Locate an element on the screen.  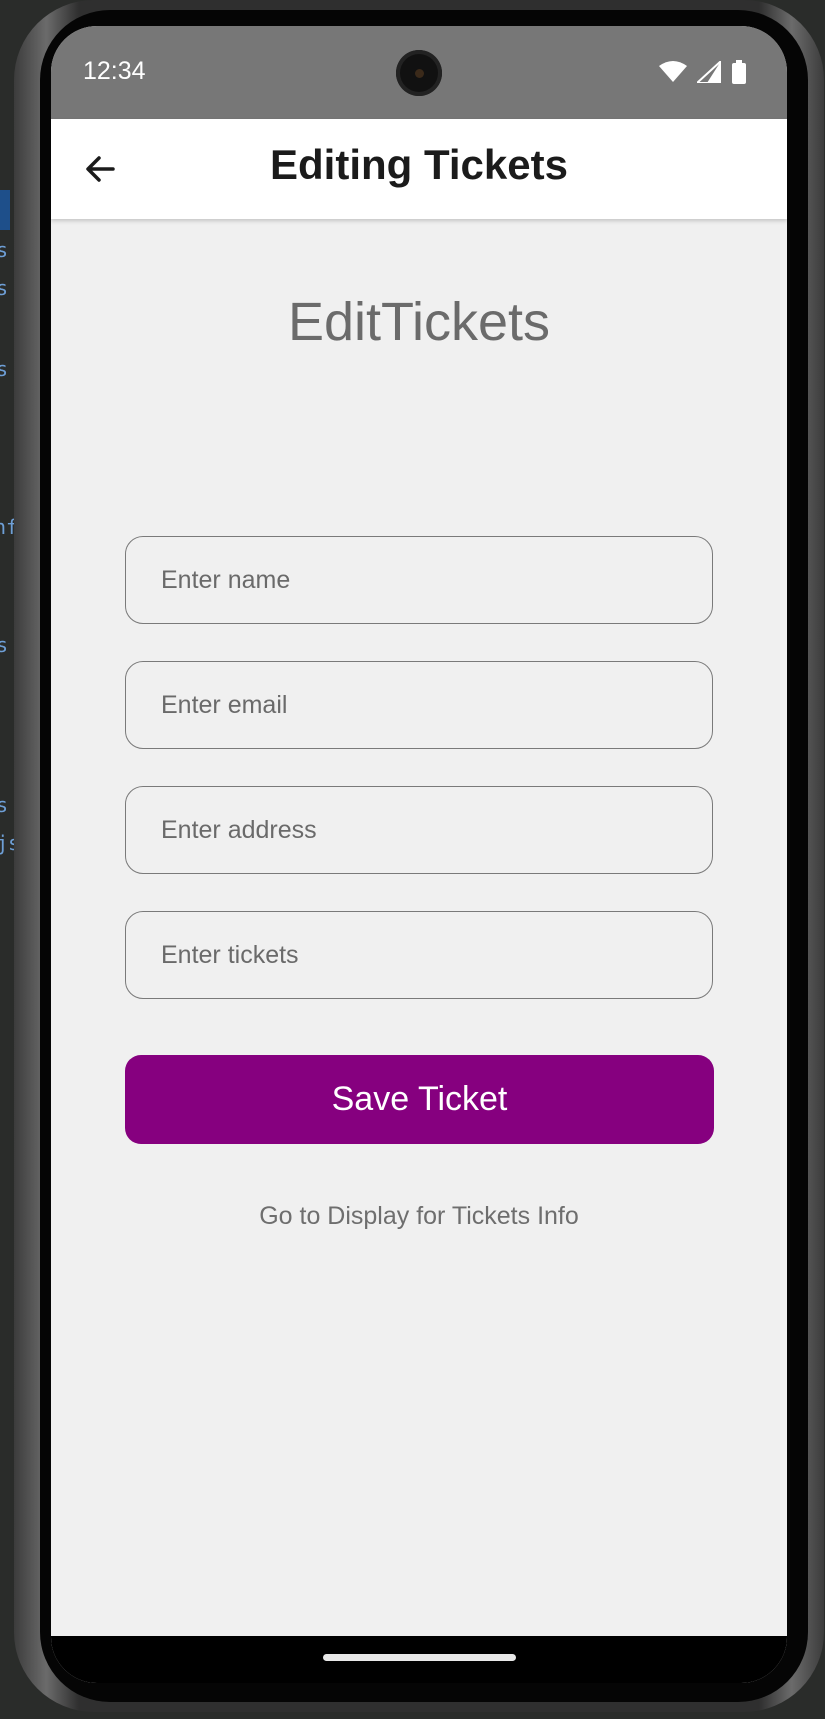
save-ticket-button: Save Ticket is located at coordinates (419, 1099).